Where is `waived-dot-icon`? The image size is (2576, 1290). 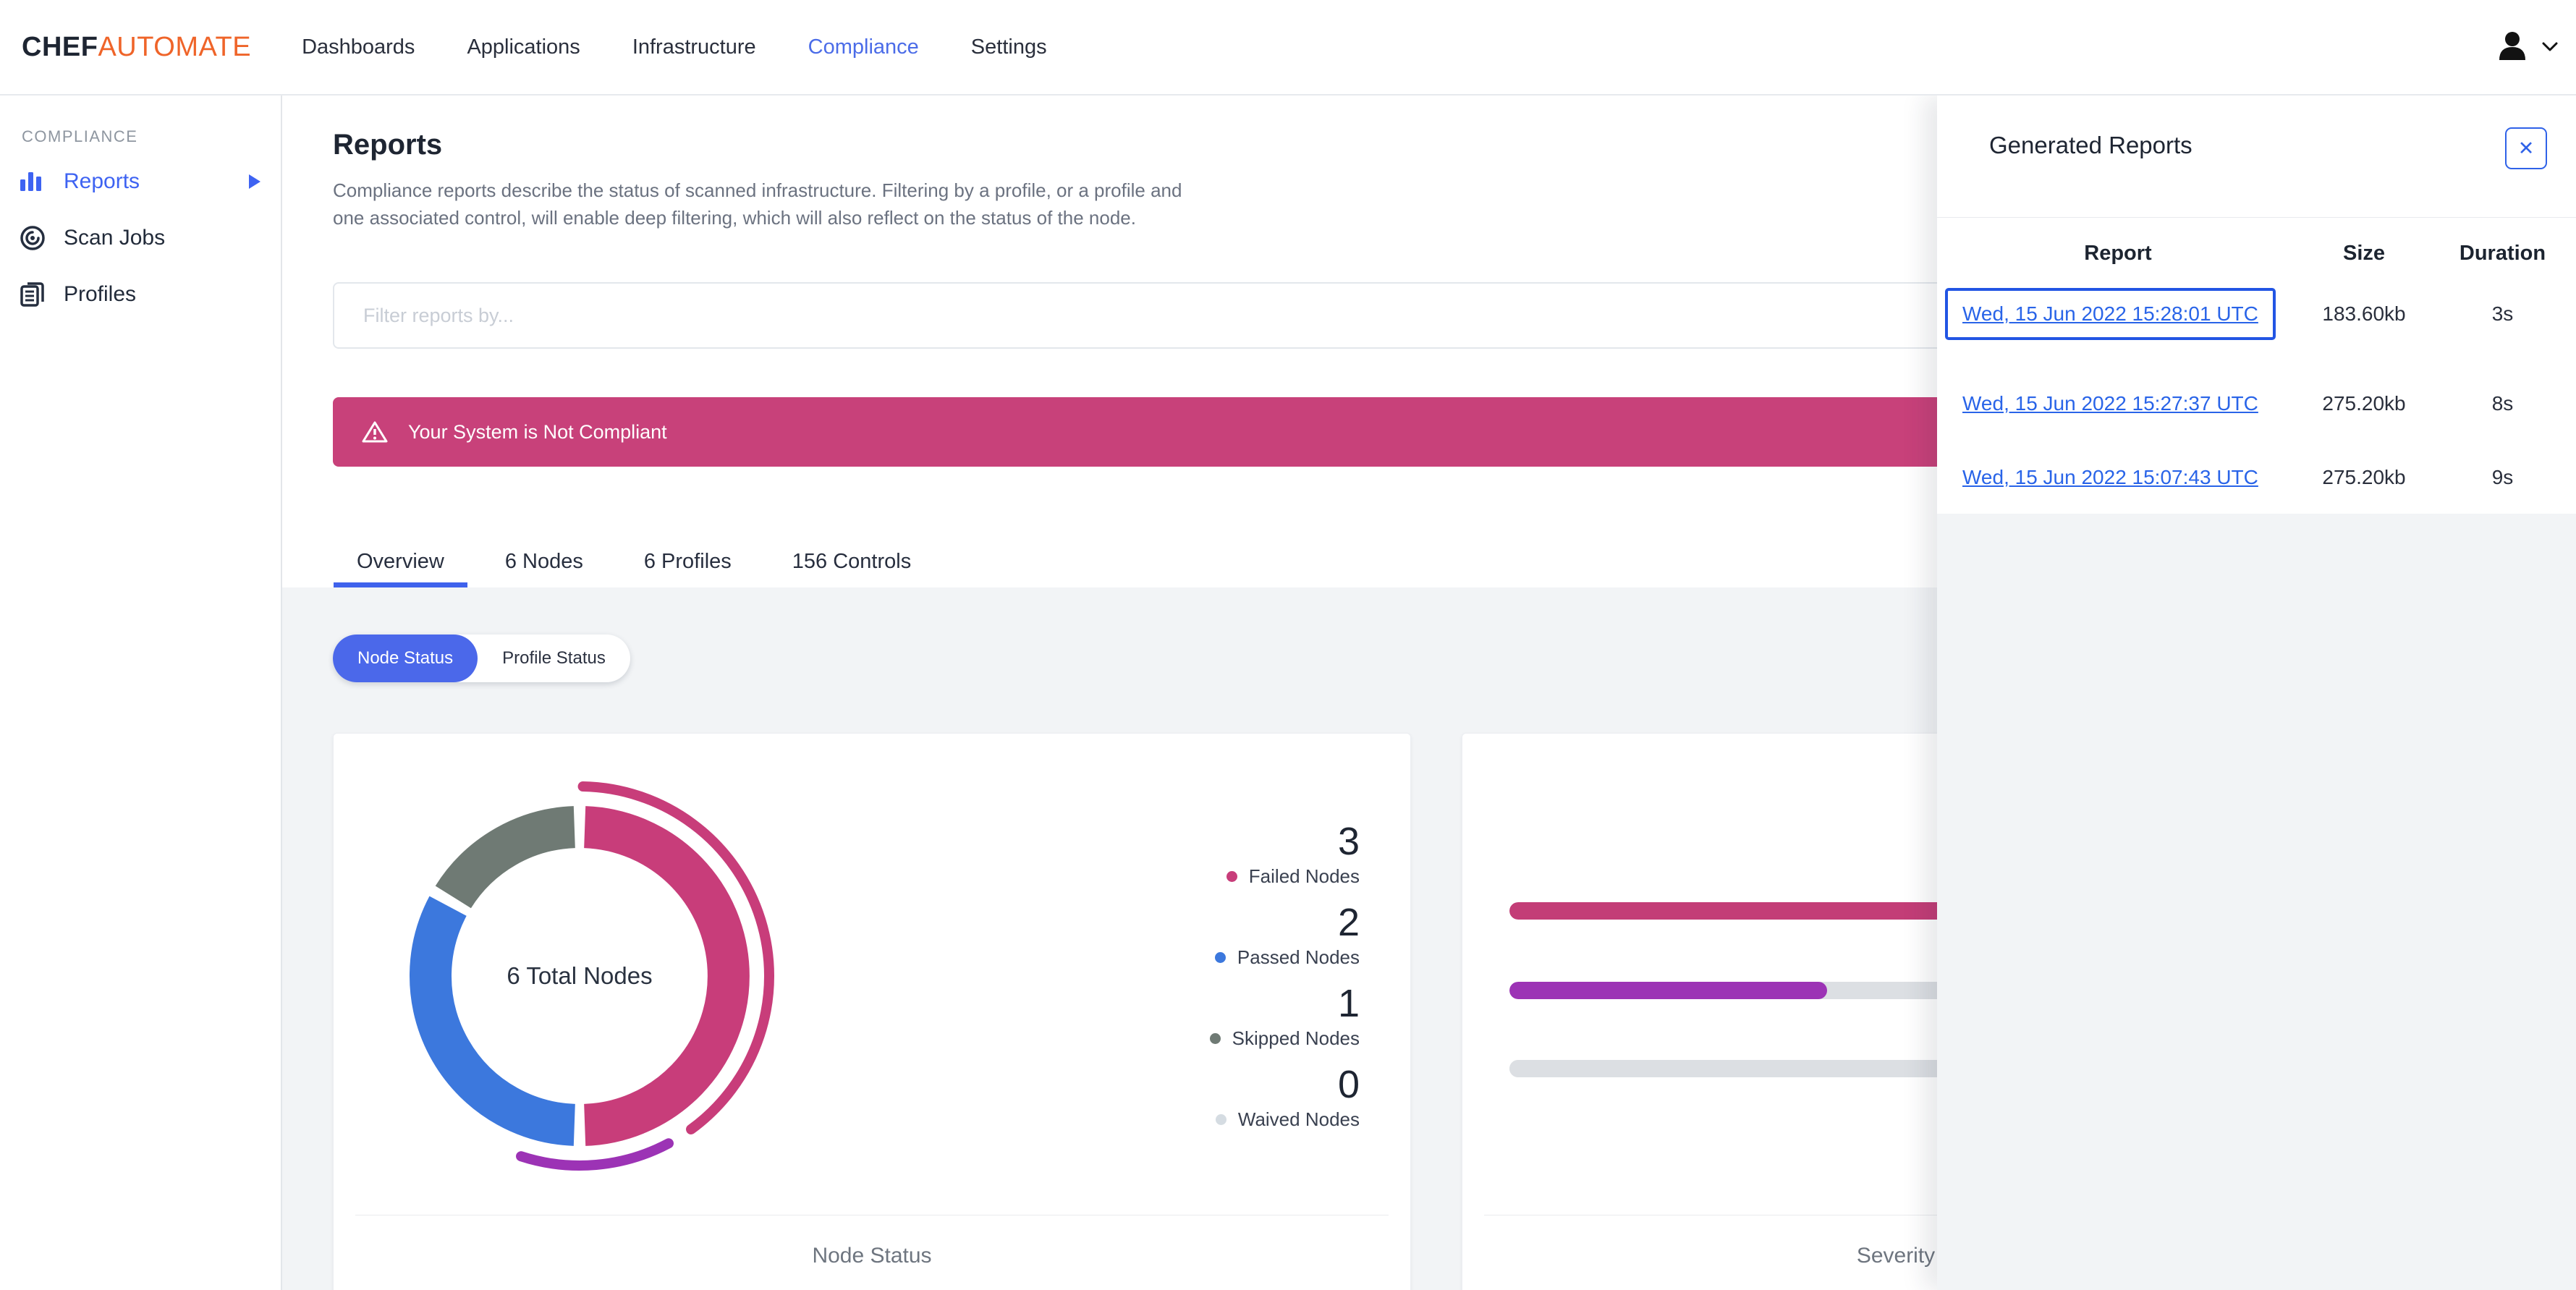 waived-dot-icon is located at coordinates (1220, 1120).